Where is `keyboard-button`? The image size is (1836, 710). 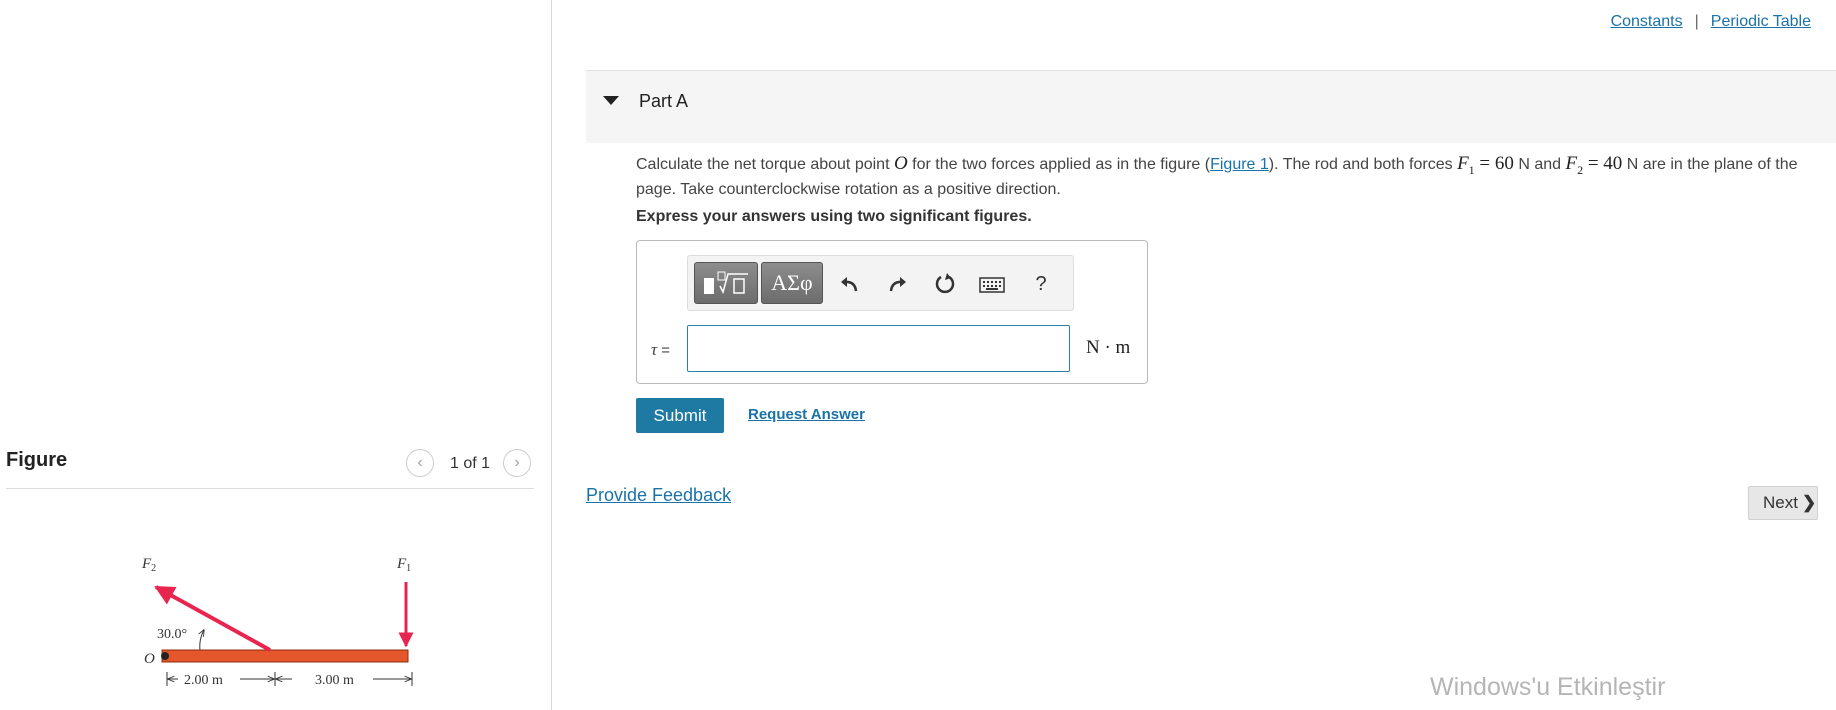
keyboard-button is located at coordinates (992, 284).